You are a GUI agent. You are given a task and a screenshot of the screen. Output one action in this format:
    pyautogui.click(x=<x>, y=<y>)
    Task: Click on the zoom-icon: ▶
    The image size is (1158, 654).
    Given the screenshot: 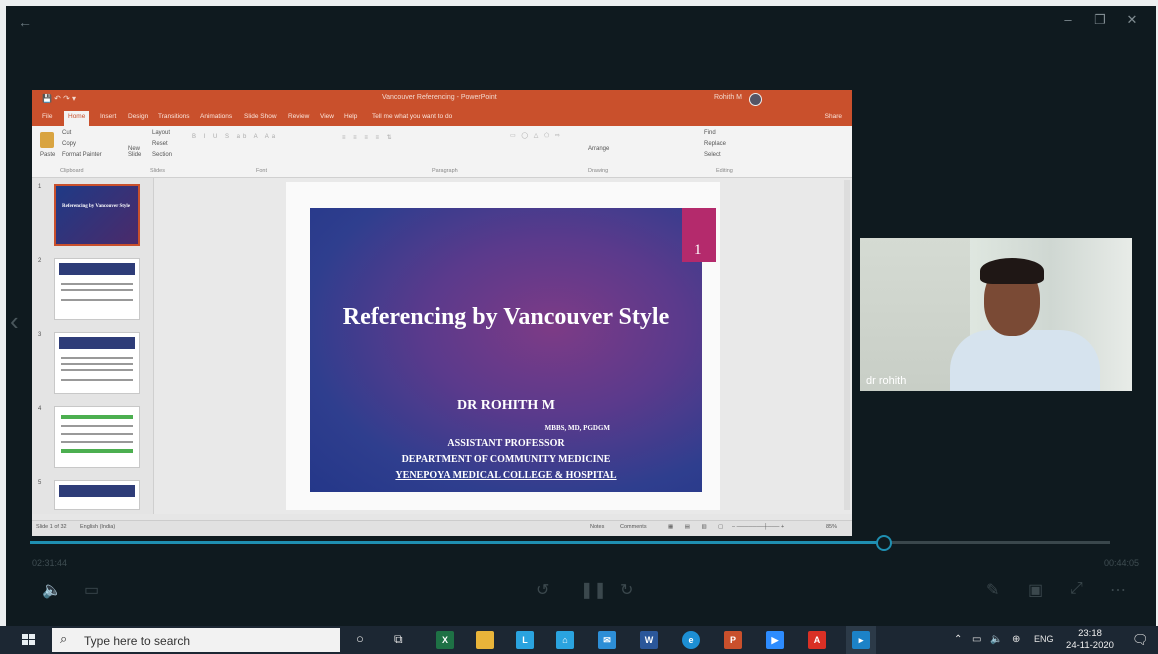 What is the action you would take?
    pyautogui.click(x=775, y=640)
    